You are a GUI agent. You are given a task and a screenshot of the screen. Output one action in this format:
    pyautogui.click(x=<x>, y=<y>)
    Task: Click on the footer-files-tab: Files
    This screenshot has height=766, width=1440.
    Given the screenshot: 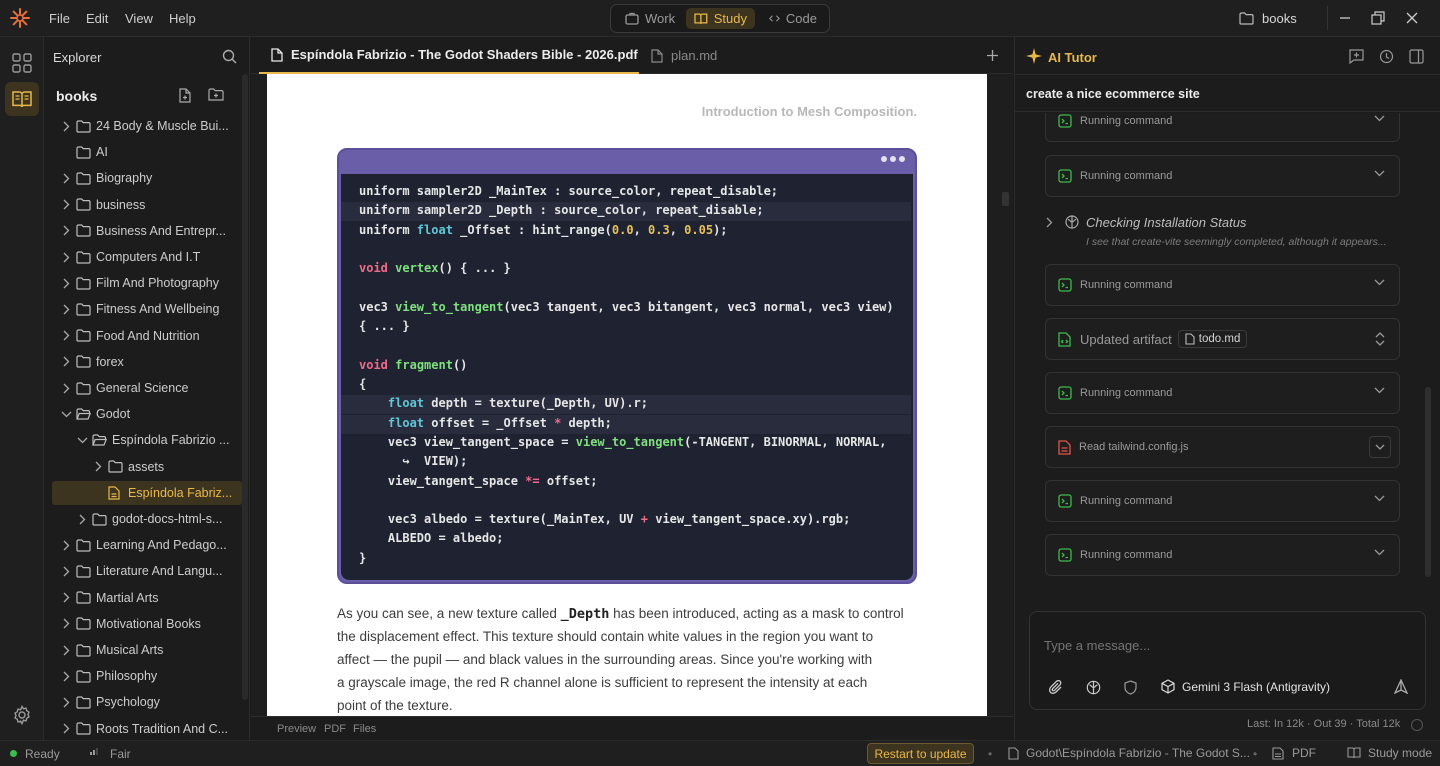 What is the action you would take?
    pyautogui.click(x=364, y=729)
    